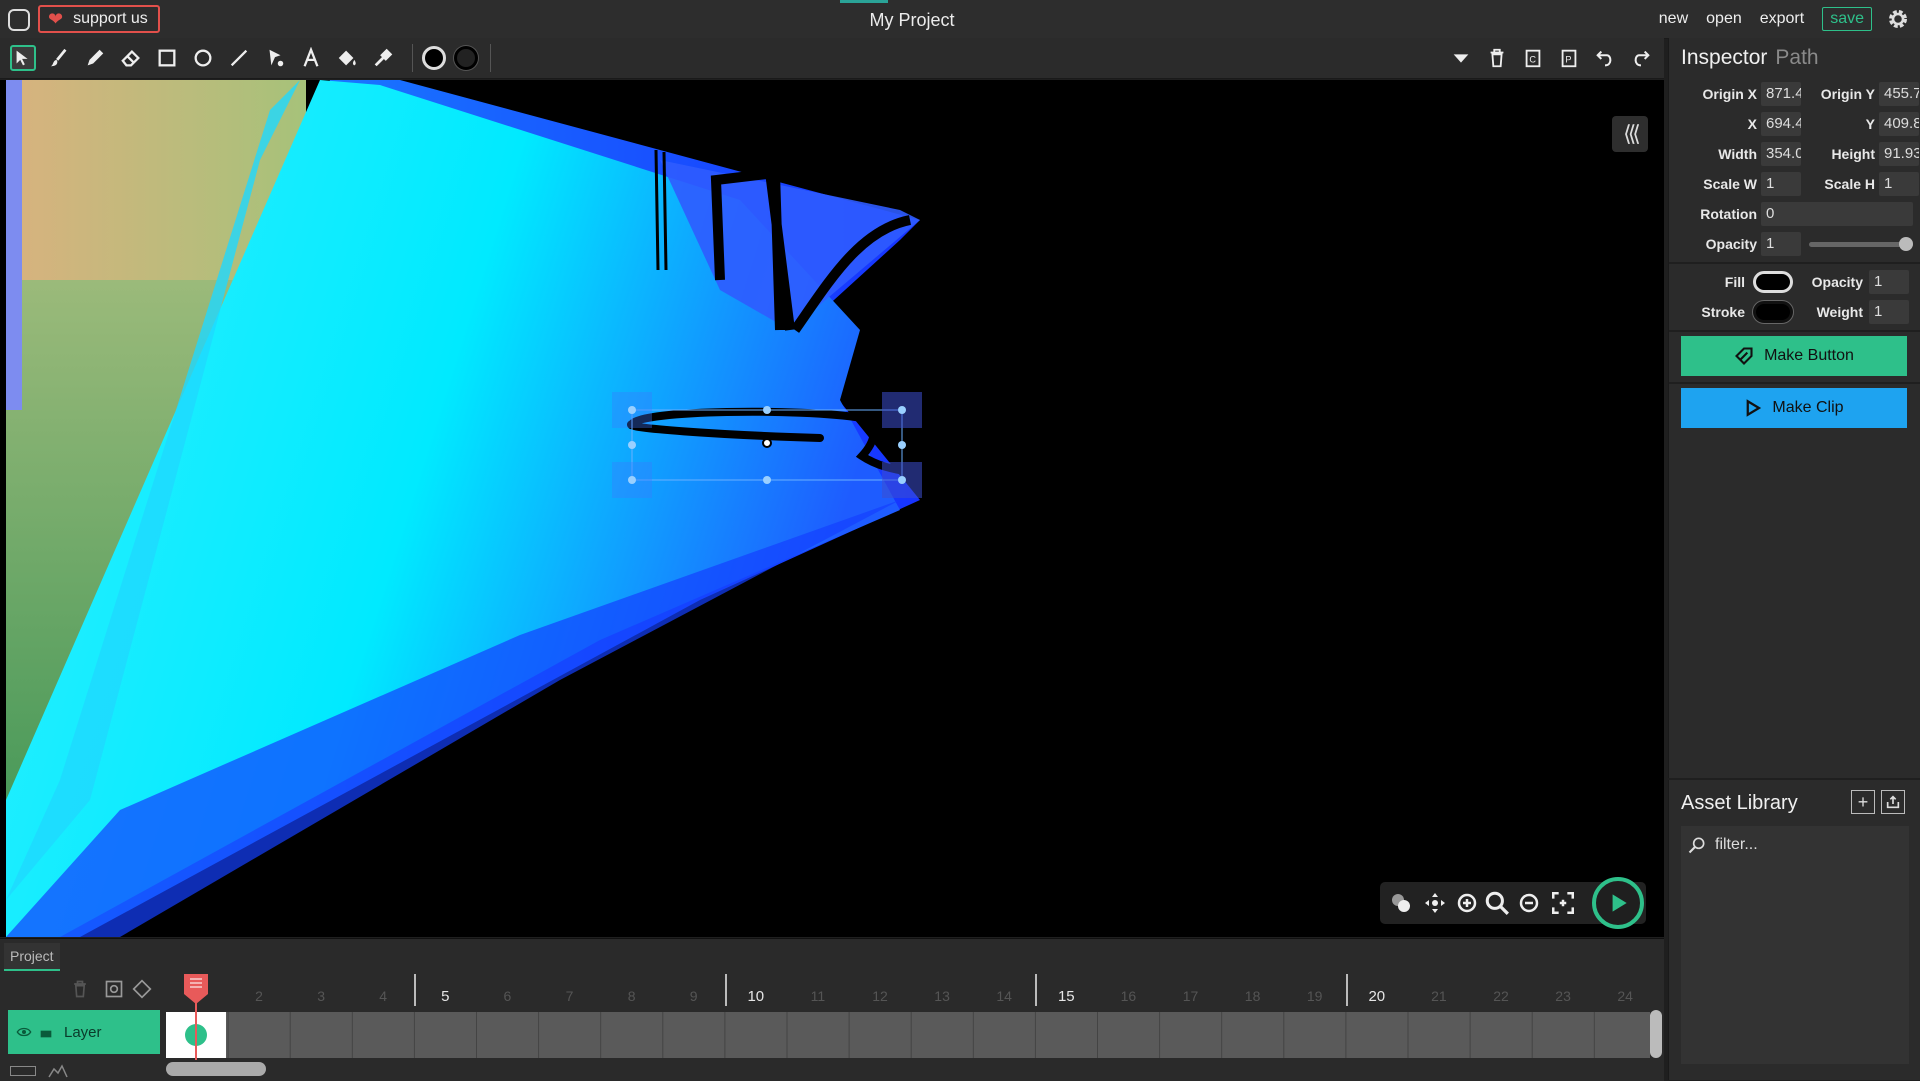 The height and width of the screenshot is (1081, 1920). Describe the element at coordinates (1253, 996) in the screenshot. I see `frame-number: 18` at that location.